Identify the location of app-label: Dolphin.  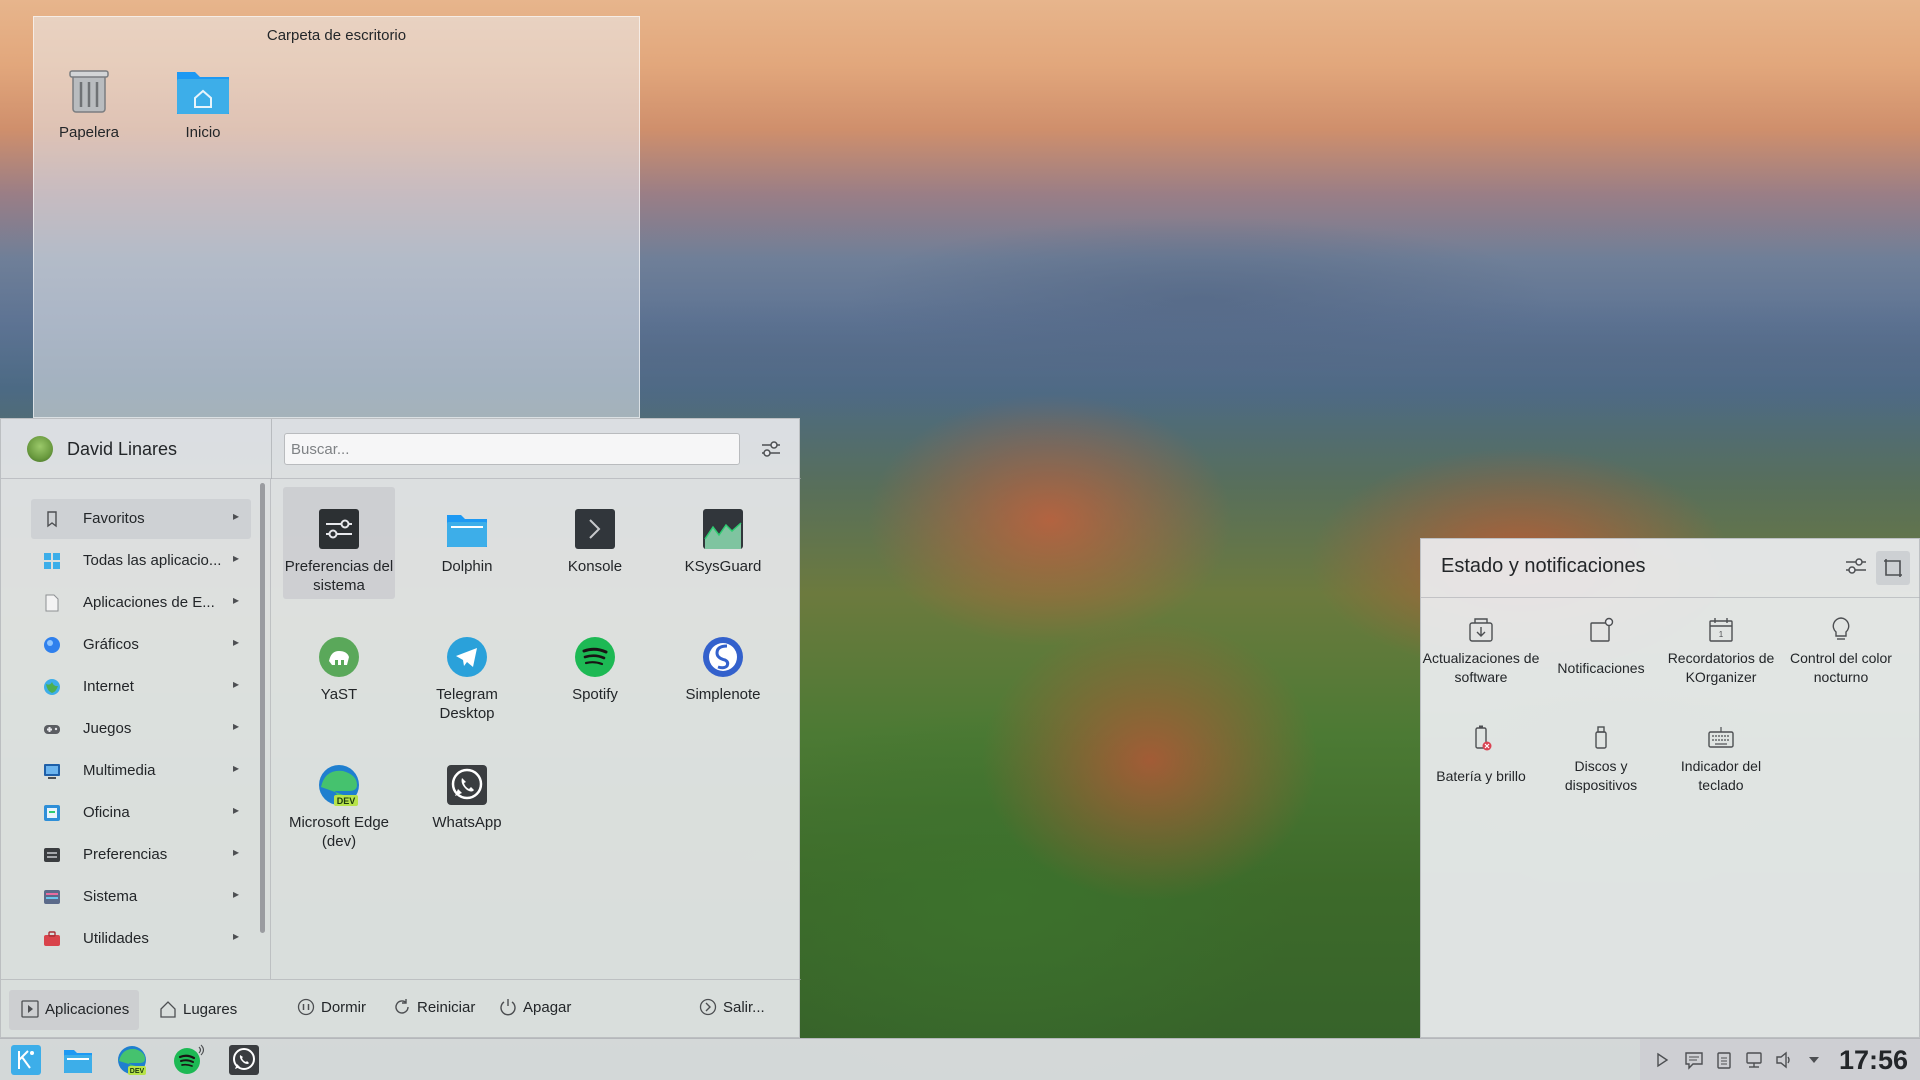
(467, 566).